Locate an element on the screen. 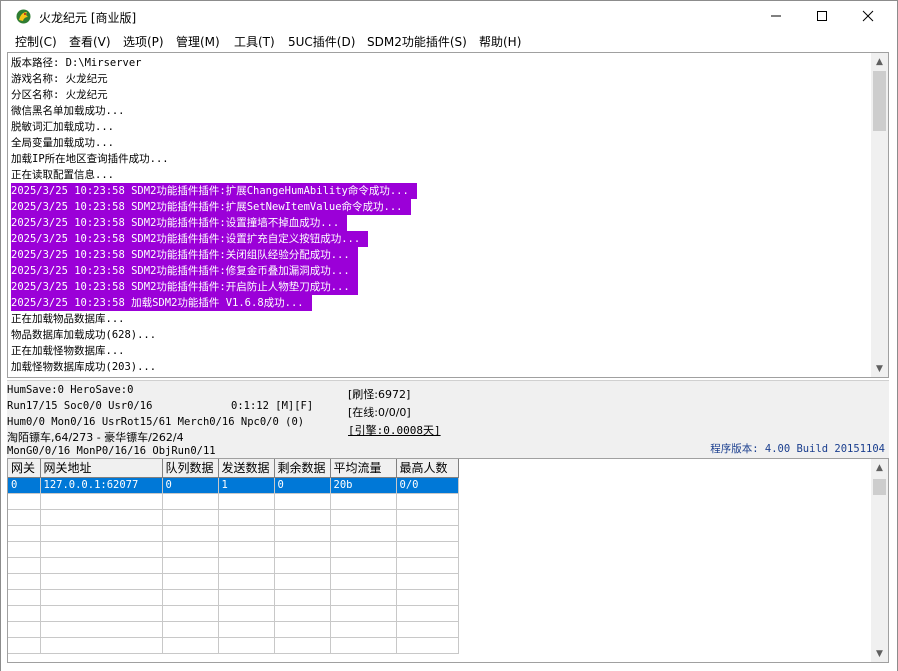 The image size is (898, 671). menu-options: 选项(P) is located at coordinates (143, 41).